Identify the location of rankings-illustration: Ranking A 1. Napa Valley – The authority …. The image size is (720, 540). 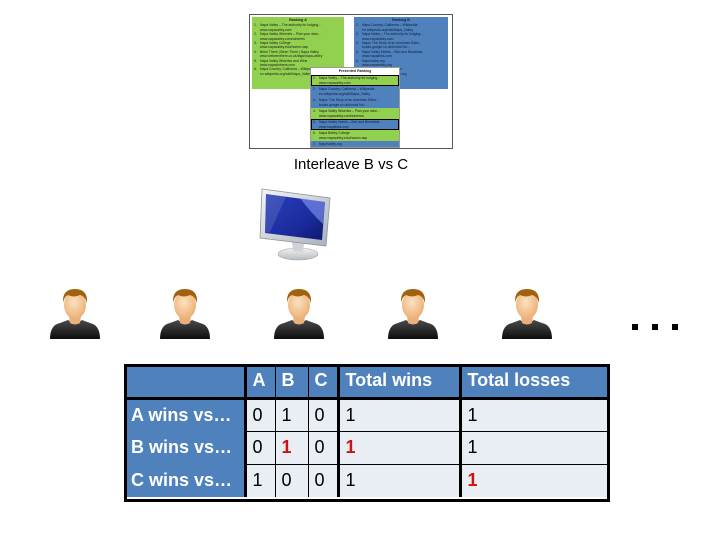
(351, 81).